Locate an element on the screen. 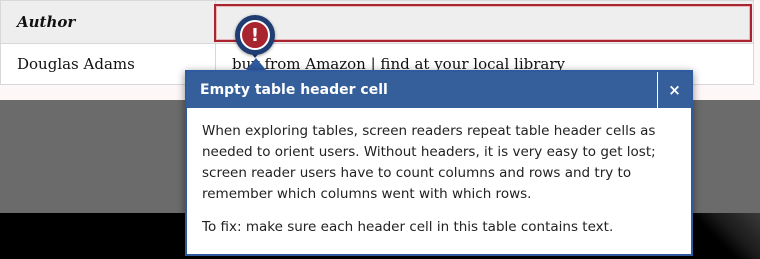  popup-title: Empty table header cell is located at coordinates (294, 90).